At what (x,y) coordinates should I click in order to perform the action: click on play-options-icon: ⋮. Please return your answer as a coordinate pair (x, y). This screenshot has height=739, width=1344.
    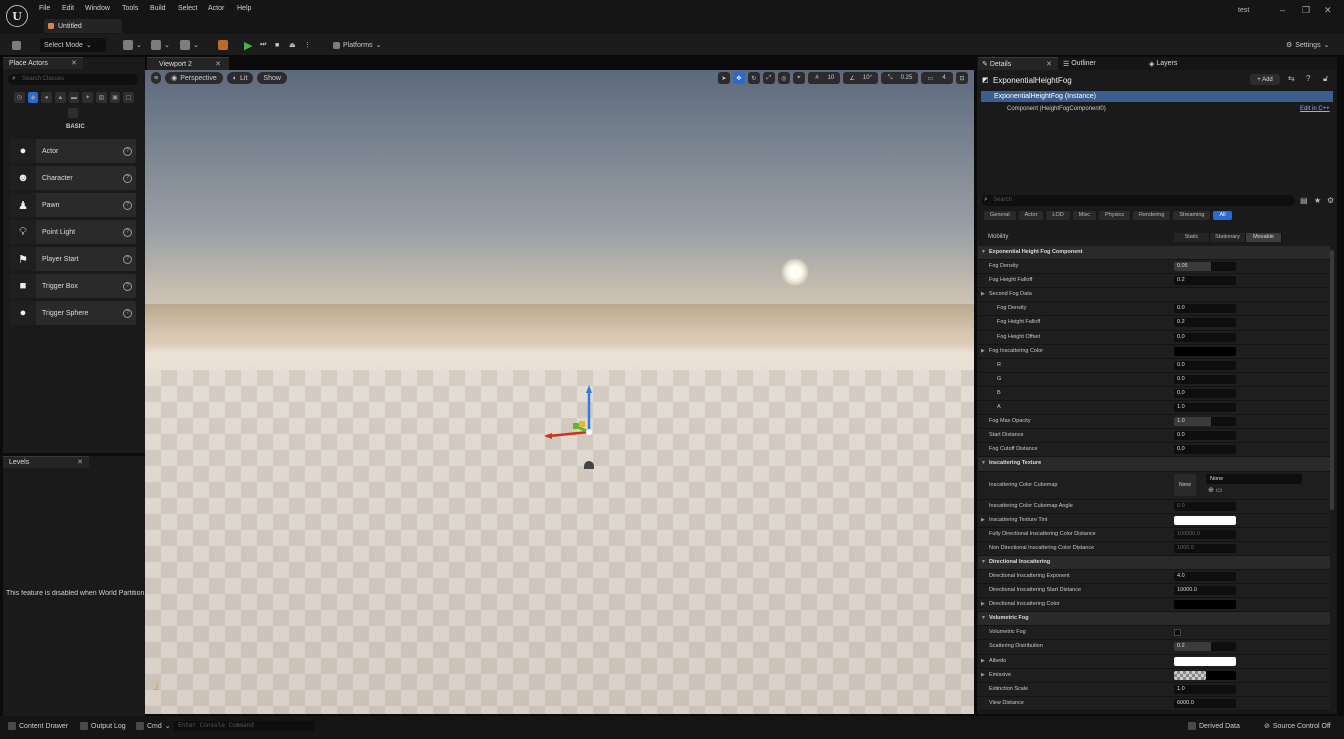
    Looking at the image, I should click on (307, 45).